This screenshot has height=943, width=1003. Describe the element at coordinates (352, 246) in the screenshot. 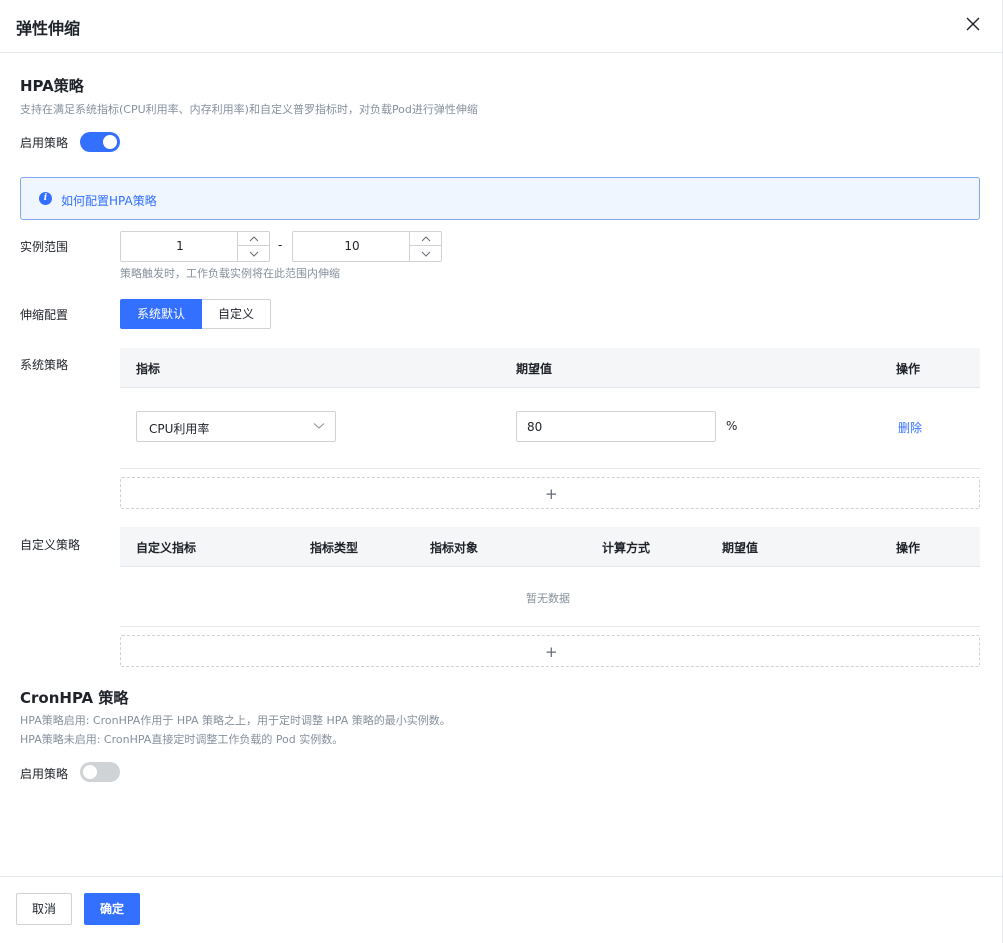

I see `instance-max-value: 10` at that location.